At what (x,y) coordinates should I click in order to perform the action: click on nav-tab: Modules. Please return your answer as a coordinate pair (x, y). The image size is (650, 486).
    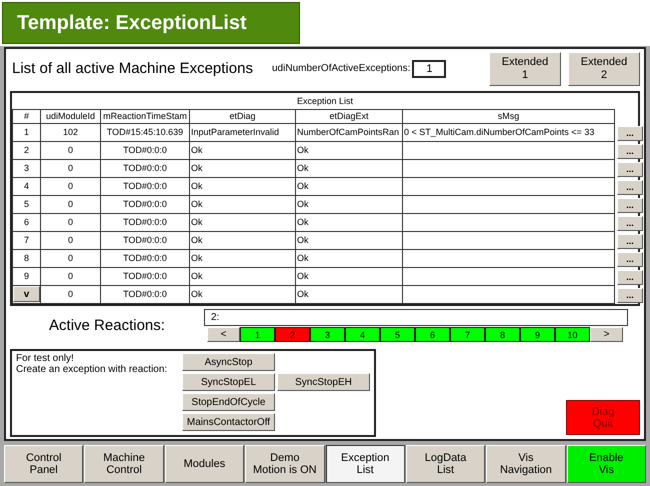
    Looking at the image, I should click on (204, 464).